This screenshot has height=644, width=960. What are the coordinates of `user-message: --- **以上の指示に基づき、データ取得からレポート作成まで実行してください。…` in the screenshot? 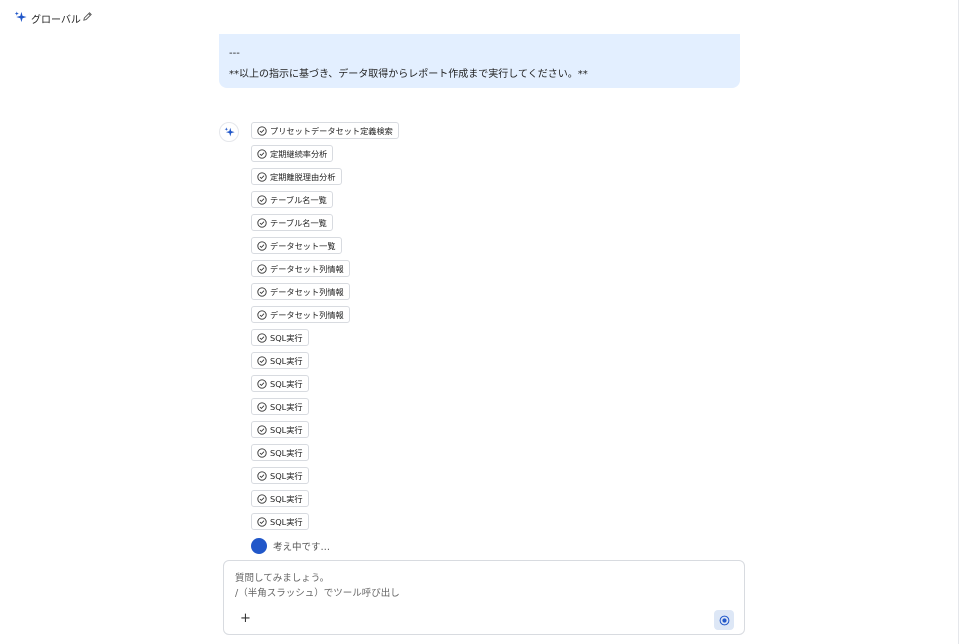 It's located at (479, 61).